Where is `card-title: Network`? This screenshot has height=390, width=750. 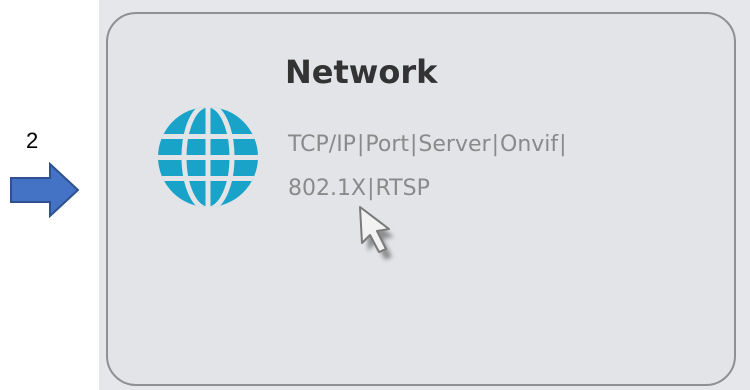 card-title: Network is located at coordinates (361, 72).